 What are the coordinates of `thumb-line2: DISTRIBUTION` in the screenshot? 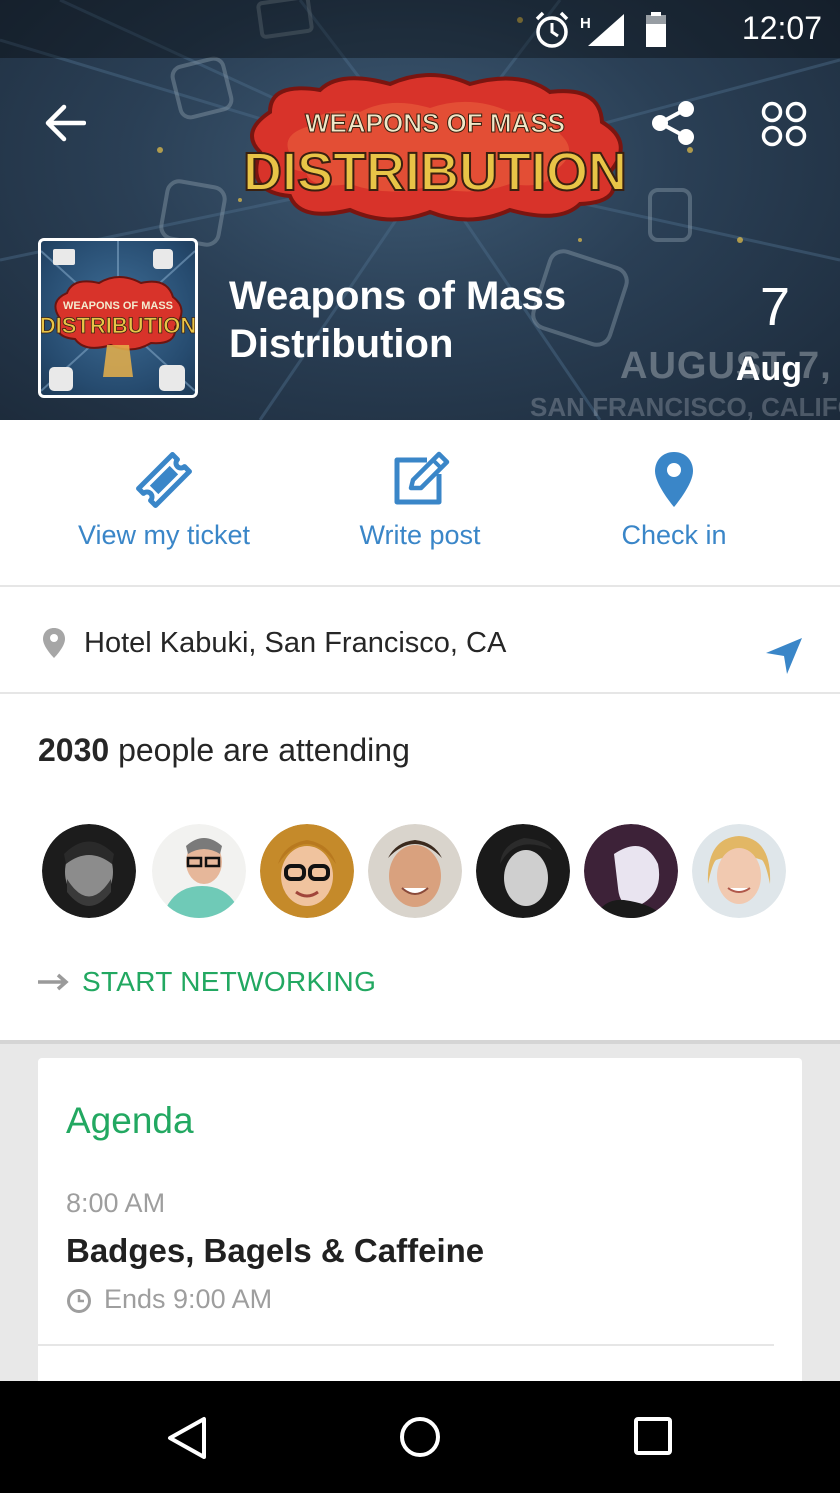 It's located at (118, 325).